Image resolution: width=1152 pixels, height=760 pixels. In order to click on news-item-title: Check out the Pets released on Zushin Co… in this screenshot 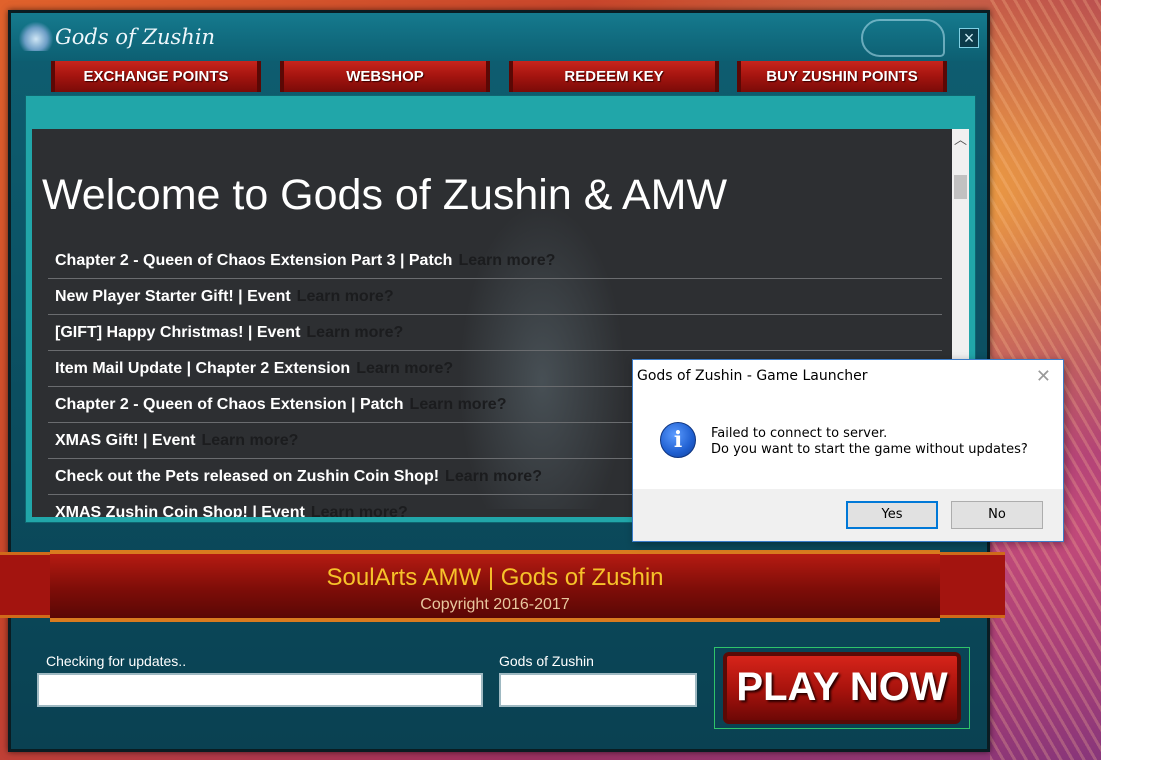, I will do `click(247, 476)`.